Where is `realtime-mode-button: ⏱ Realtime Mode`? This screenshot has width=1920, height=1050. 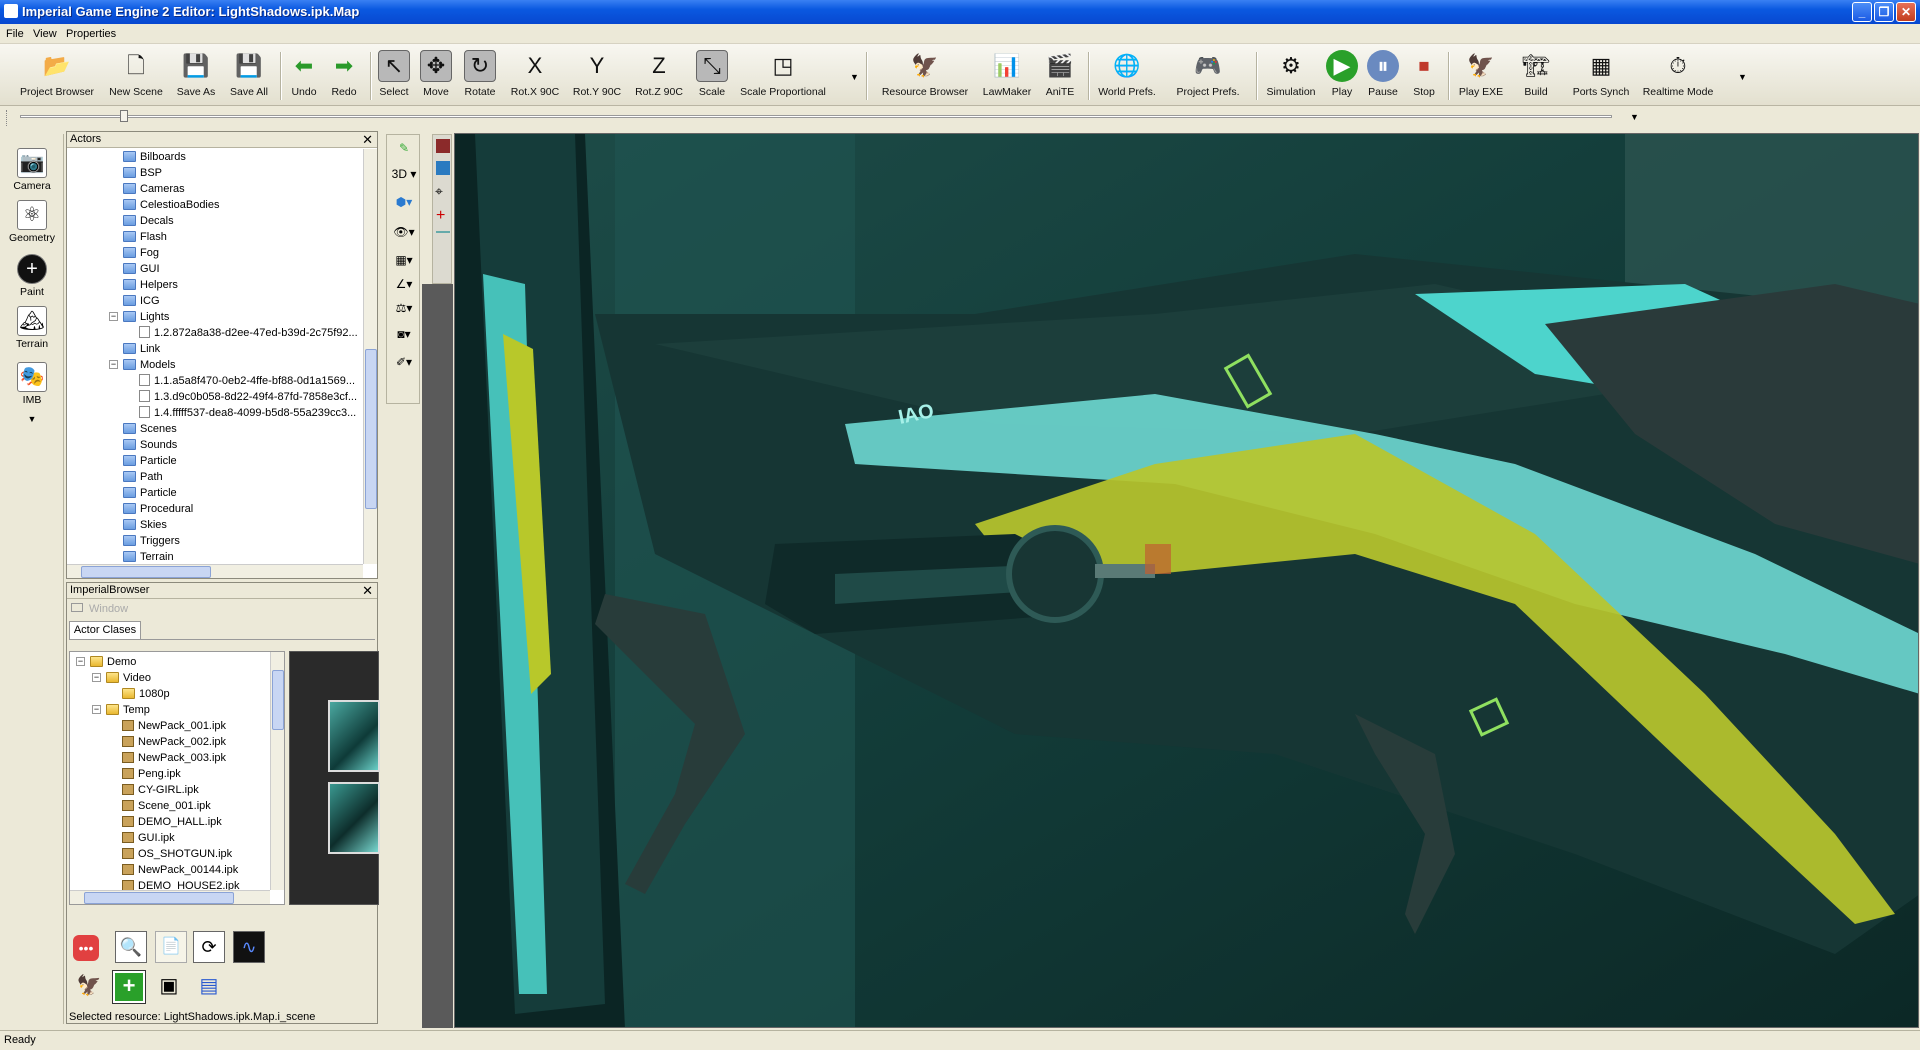 realtime-mode-button: ⏱ Realtime Mode is located at coordinates (1678, 76).